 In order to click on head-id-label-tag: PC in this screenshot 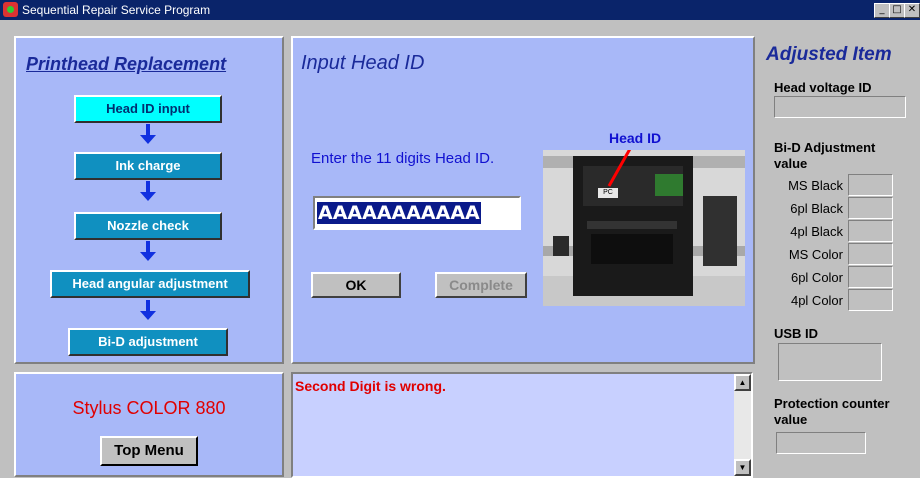, I will do `click(608, 192)`.